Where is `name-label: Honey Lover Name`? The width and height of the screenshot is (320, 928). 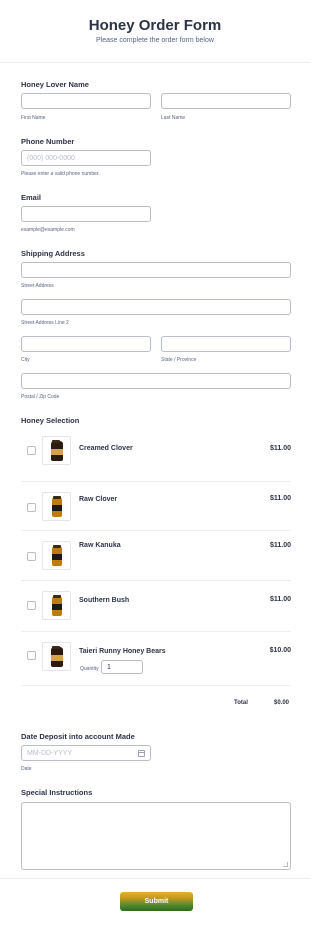
name-label: Honey Lover Name is located at coordinates (55, 84).